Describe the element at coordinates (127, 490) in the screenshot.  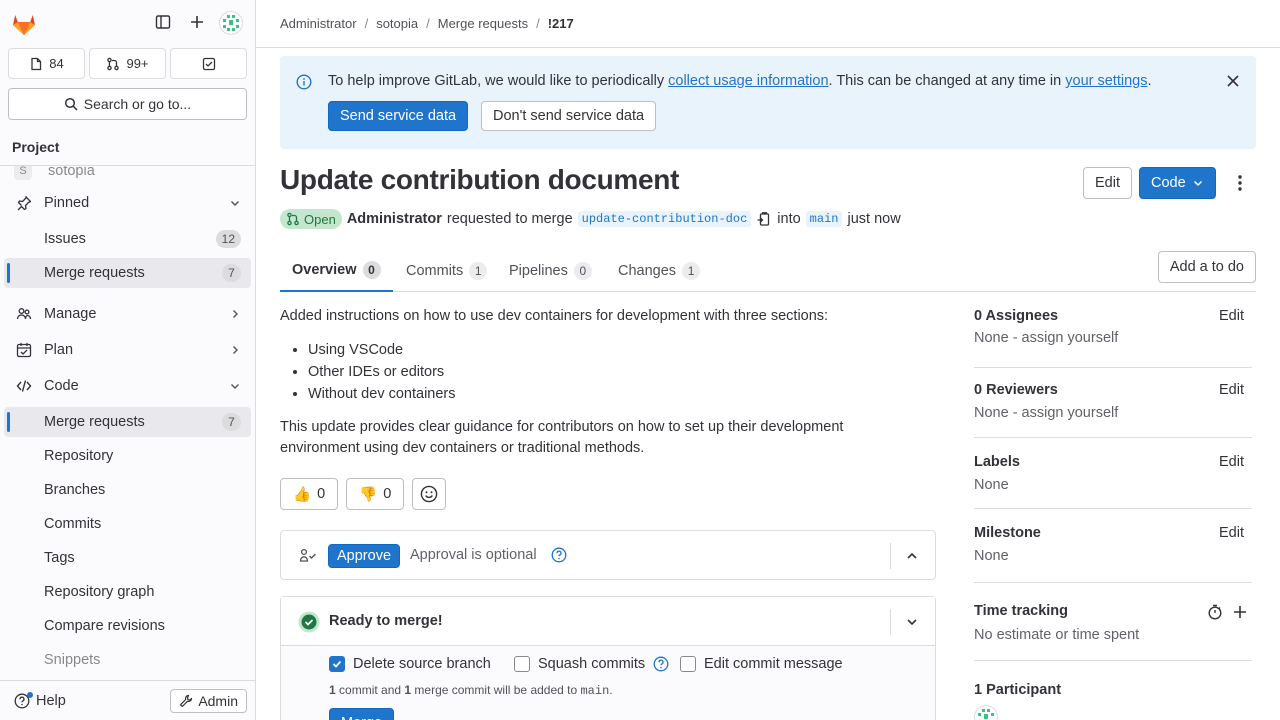
I see `sidebar-item-branches: Branches` at that location.